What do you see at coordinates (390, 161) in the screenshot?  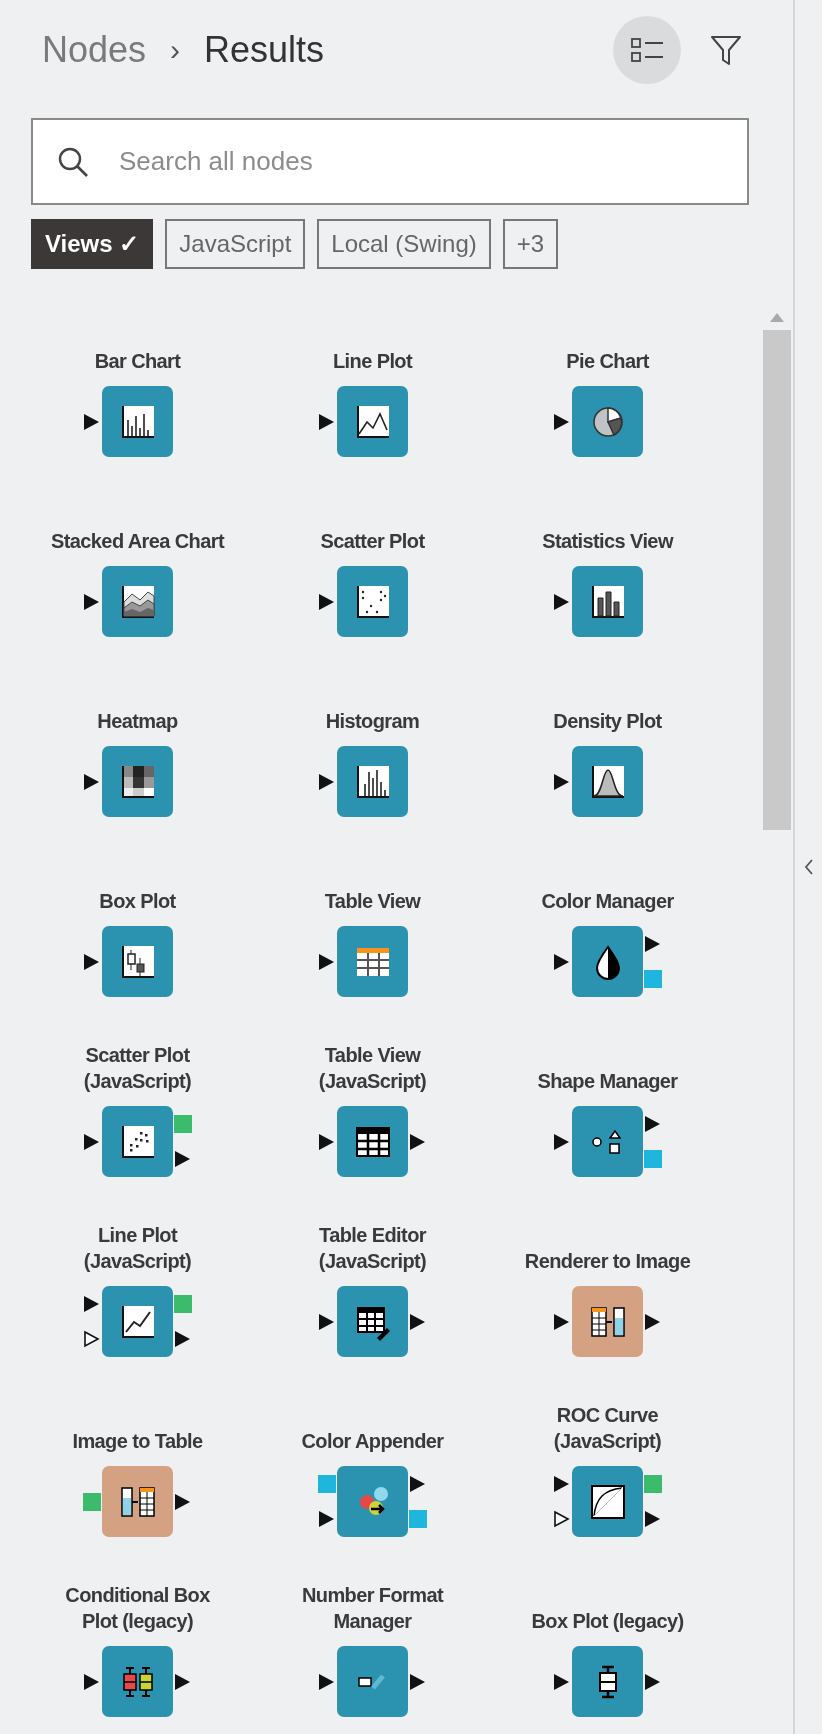 I see `search-field: Search all nodes` at bounding box center [390, 161].